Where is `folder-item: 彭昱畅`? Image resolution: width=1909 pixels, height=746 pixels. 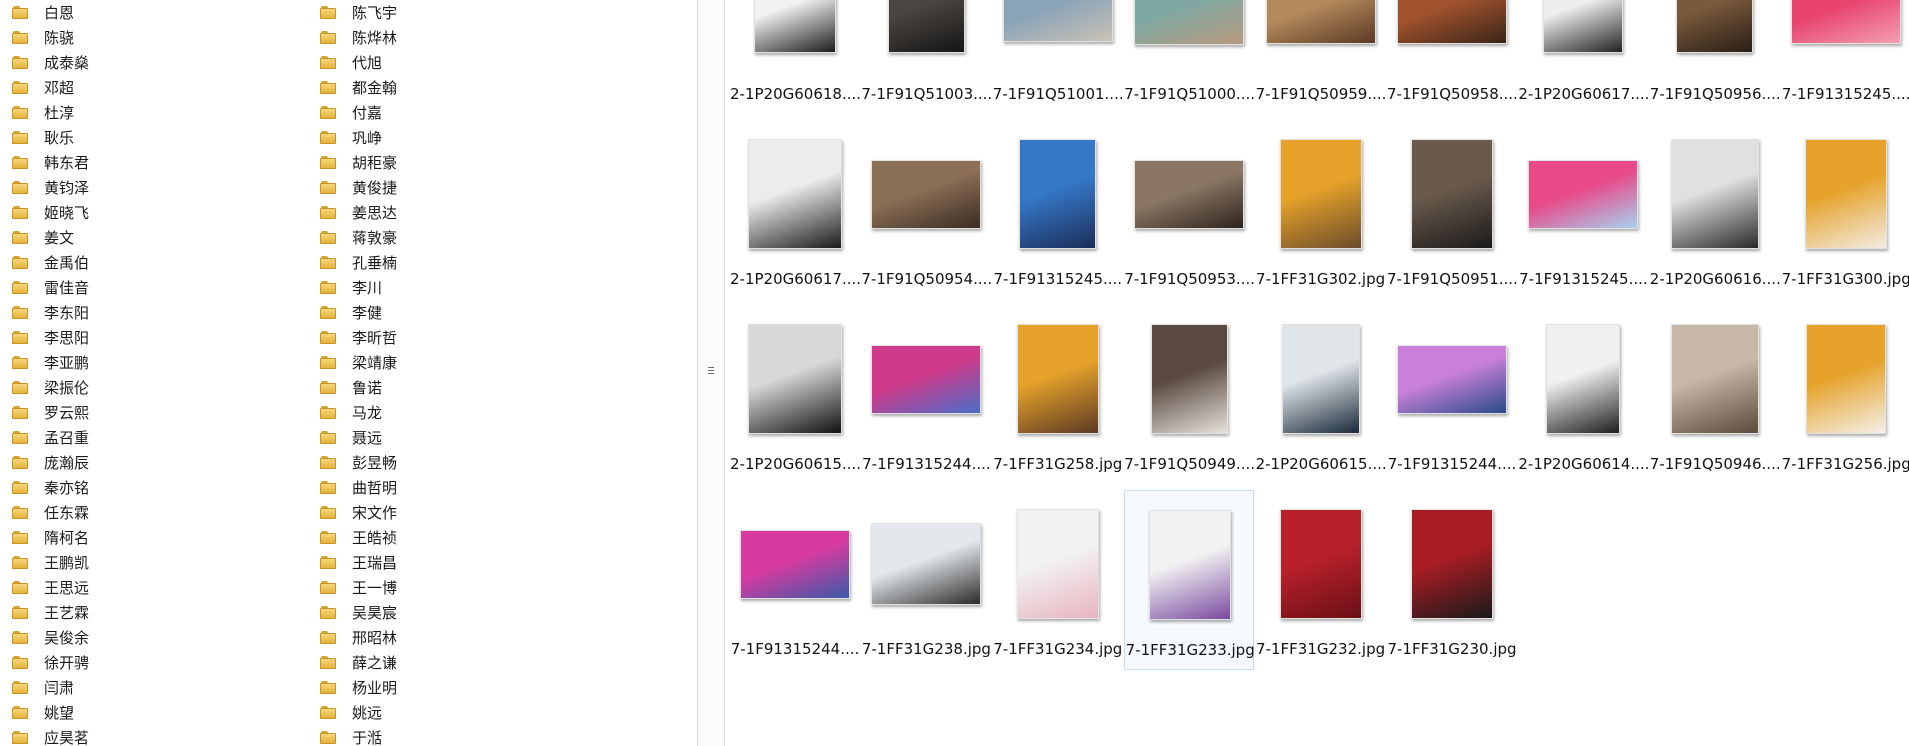
folder-item: 彭昱畅 is located at coordinates (358, 462).